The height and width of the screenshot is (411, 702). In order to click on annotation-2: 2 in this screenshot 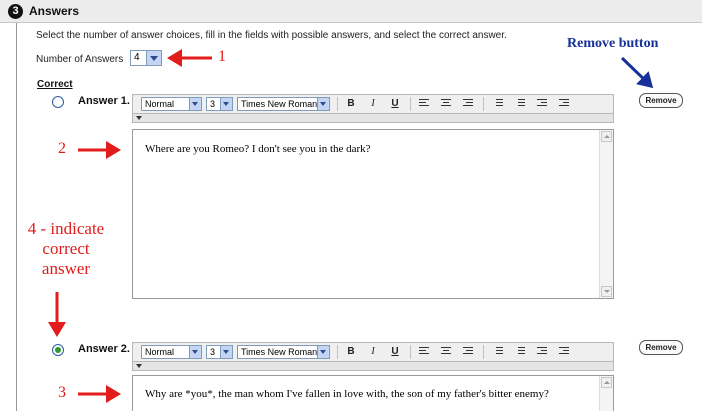, I will do `click(62, 148)`.